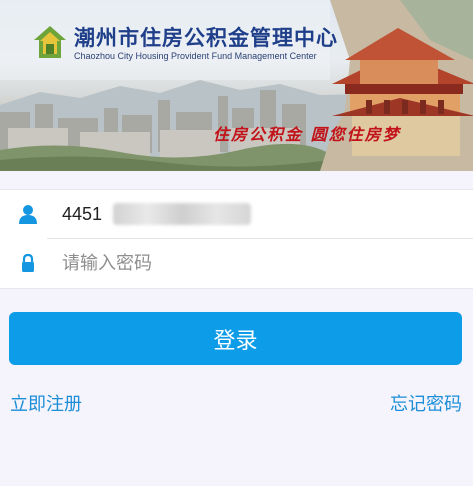 The image size is (473, 486). I want to click on password-input, so click(252, 263).